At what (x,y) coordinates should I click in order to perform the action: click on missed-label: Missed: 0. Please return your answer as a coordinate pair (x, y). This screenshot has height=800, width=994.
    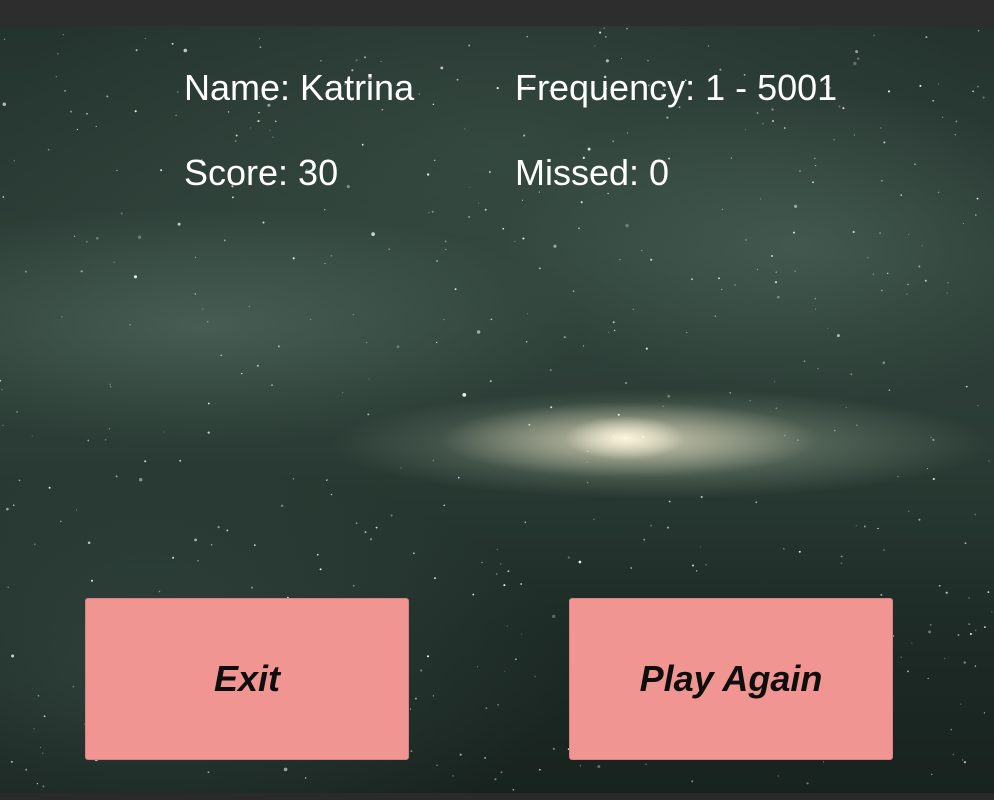
    Looking at the image, I should click on (592, 172).